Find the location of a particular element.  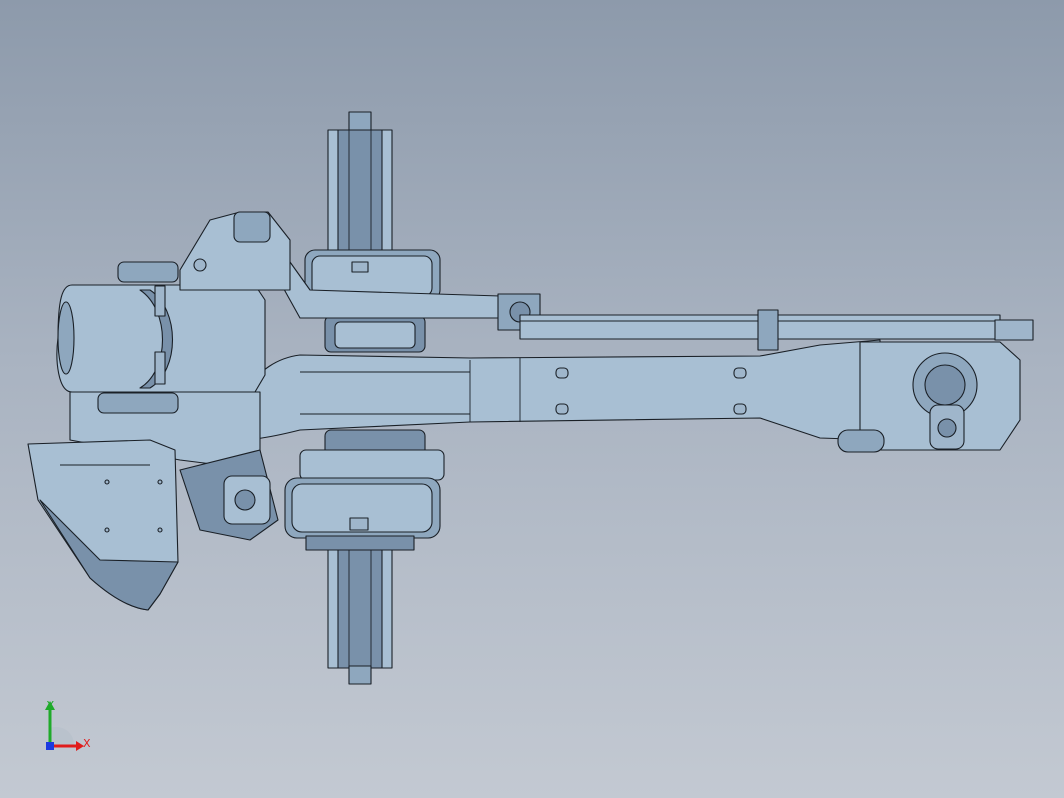

lower-shaft is located at coordinates (360, 616).